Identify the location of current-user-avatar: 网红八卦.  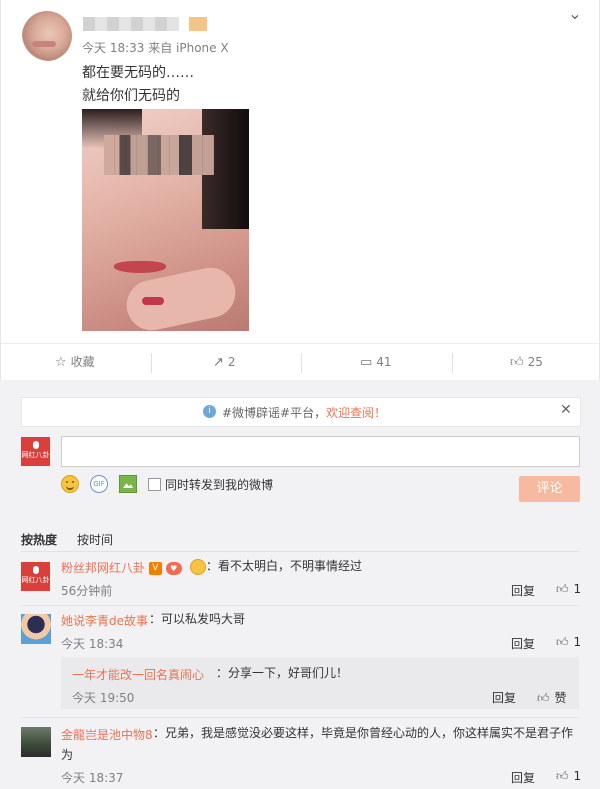
(35, 451).